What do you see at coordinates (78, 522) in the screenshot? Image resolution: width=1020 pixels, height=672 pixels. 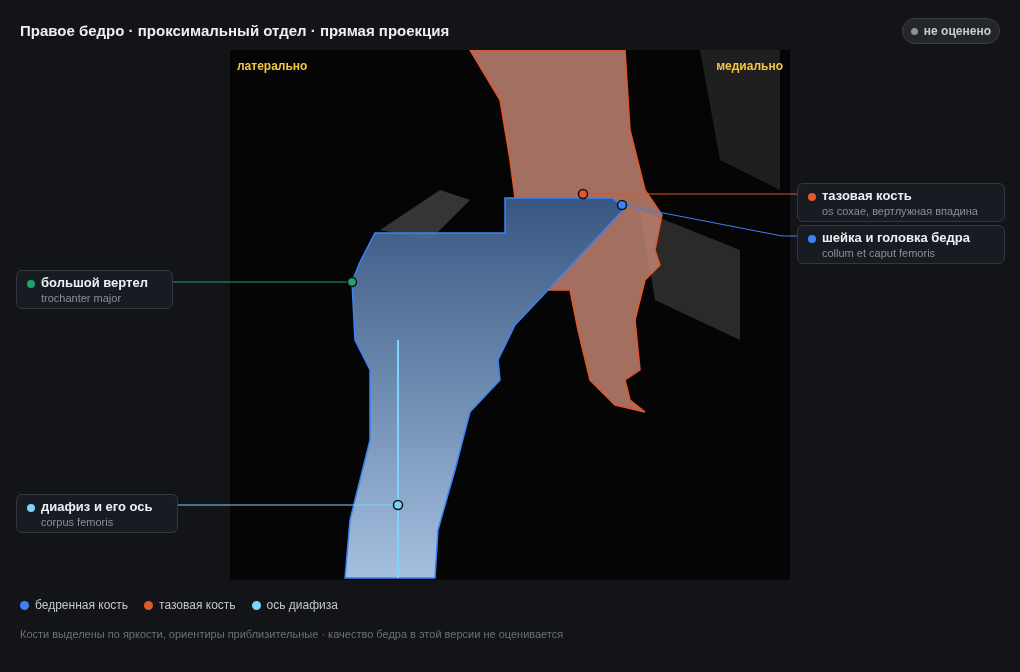 I see `landmark-latin-name: corpus femoris` at bounding box center [78, 522].